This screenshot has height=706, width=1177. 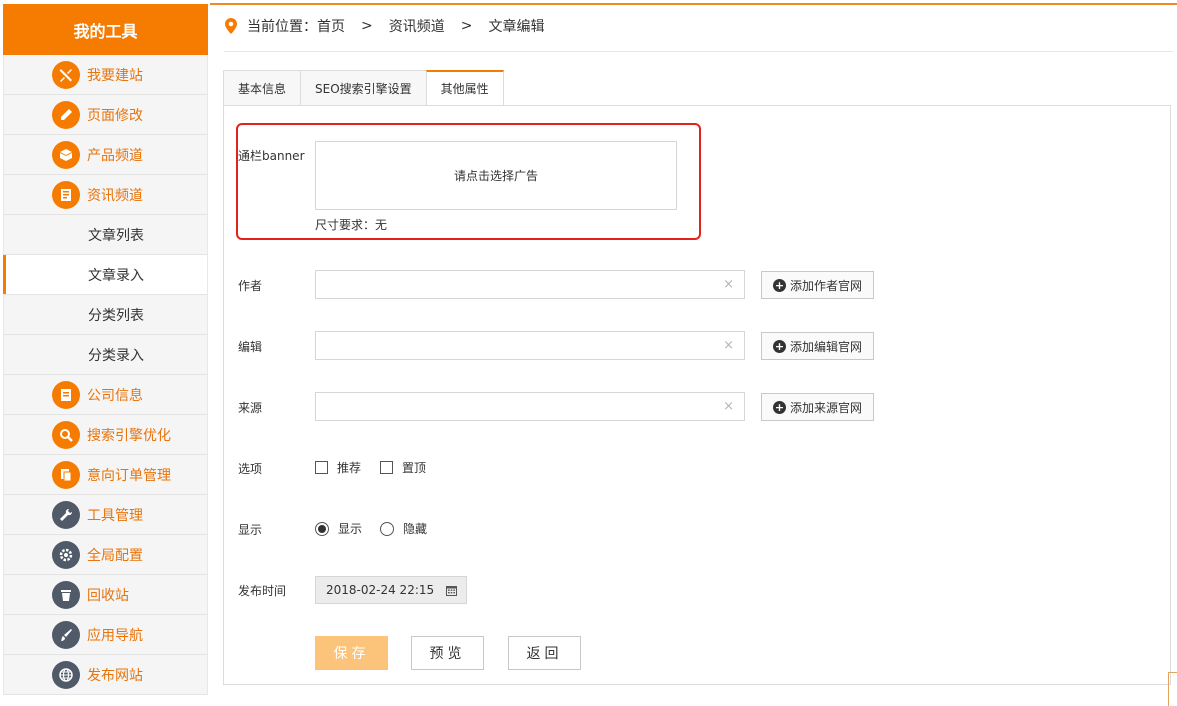 What do you see at coordinates (66, 514) in the screenshot?
I see `wrench-icon` at bounding box center [66, 514].